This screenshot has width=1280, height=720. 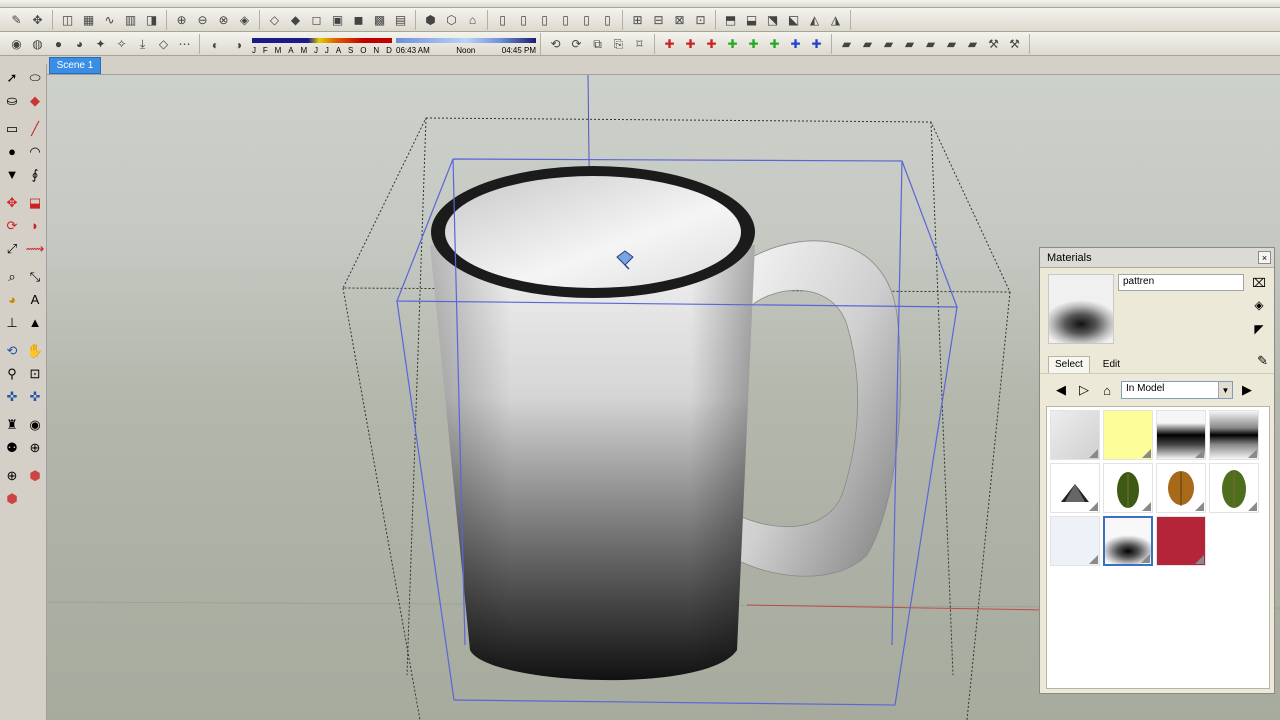 What do you see at coordinates (12, 424) in the screenshot?
I see `position-camera-icon: ♜` at bounding box center [12, 424].